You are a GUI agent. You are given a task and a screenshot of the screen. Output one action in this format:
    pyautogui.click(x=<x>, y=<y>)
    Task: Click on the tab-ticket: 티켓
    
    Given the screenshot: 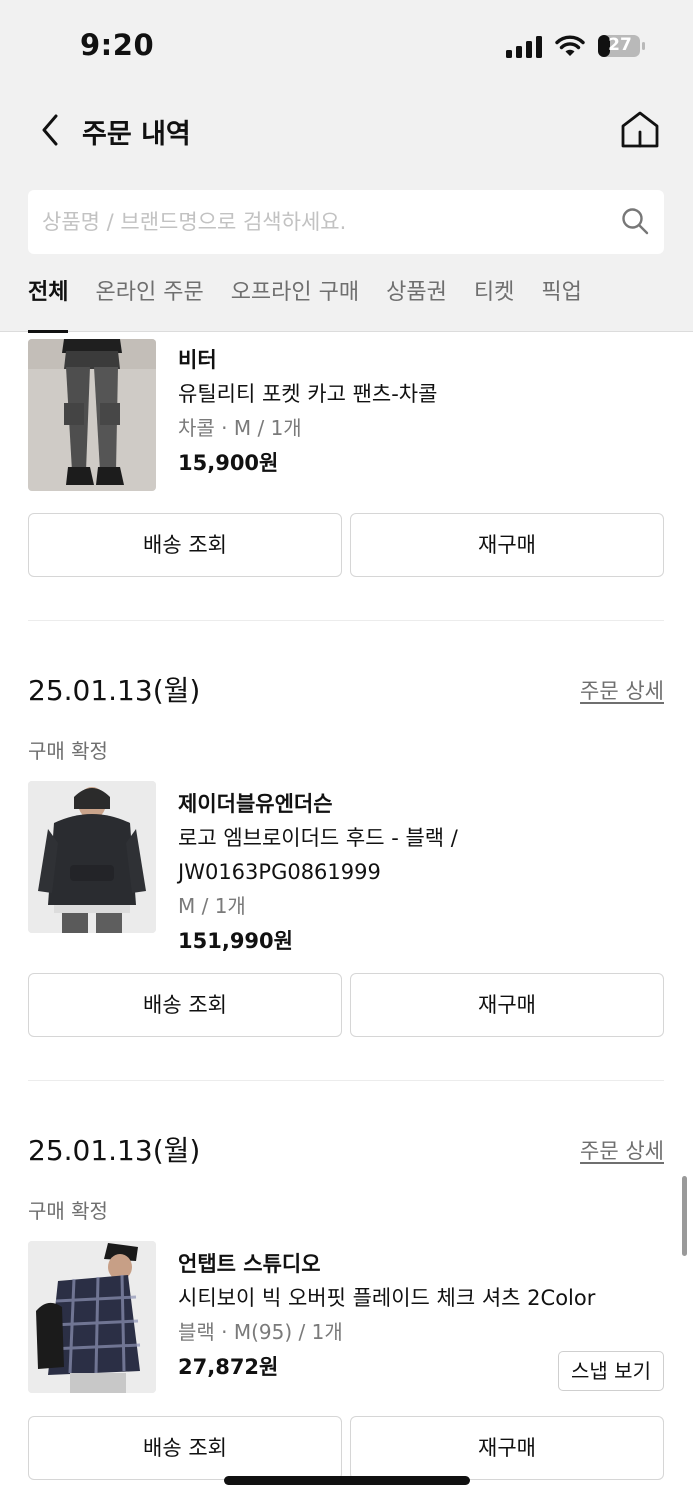 What is the action you would take?
    pyautogui.click(x=494, y=302)
    